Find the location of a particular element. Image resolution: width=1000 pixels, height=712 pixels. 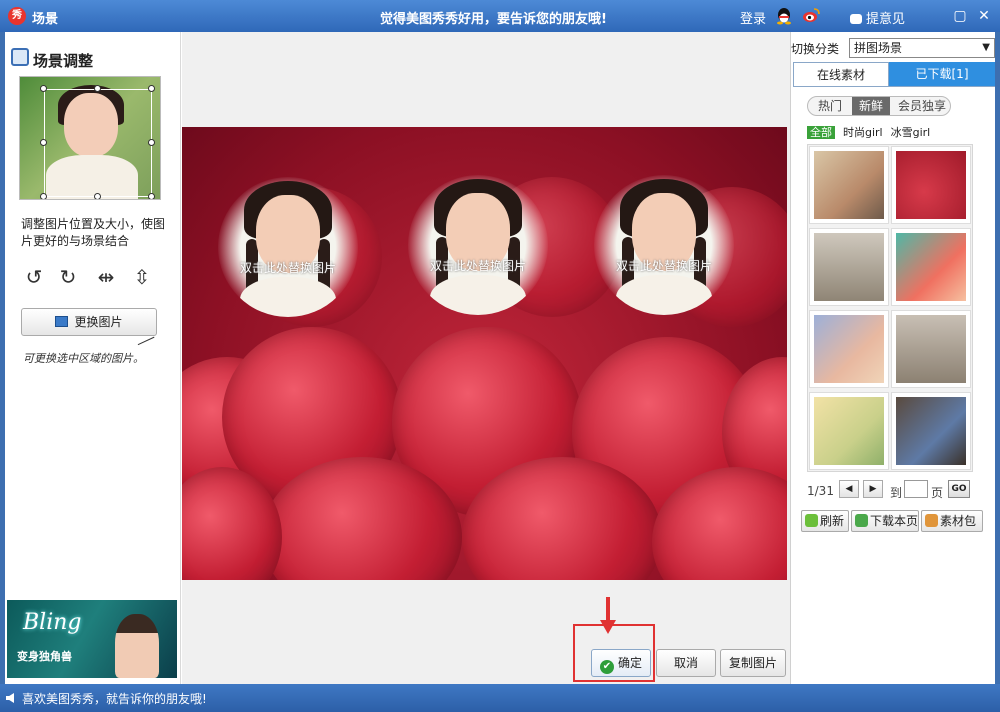

material-tabs: 在线素材 已下载[1] is located at coordinates (894, 74).